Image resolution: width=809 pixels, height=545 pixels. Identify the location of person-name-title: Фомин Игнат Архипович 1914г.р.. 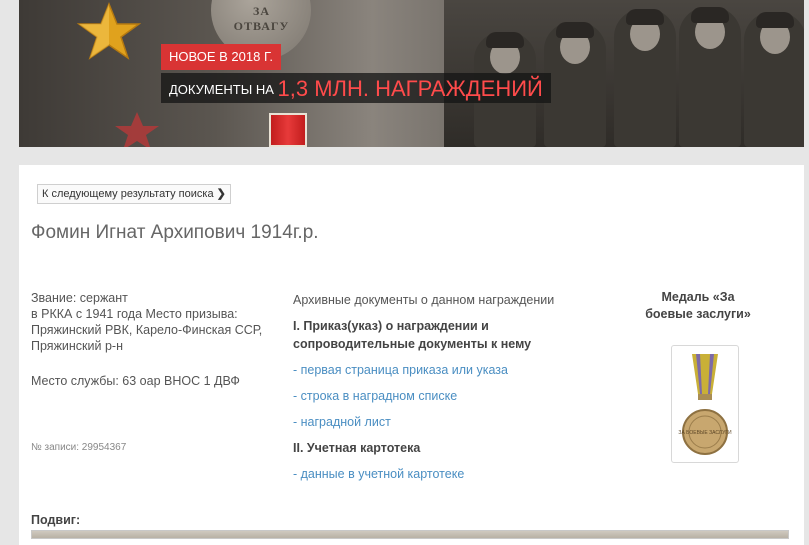
(175, 232).